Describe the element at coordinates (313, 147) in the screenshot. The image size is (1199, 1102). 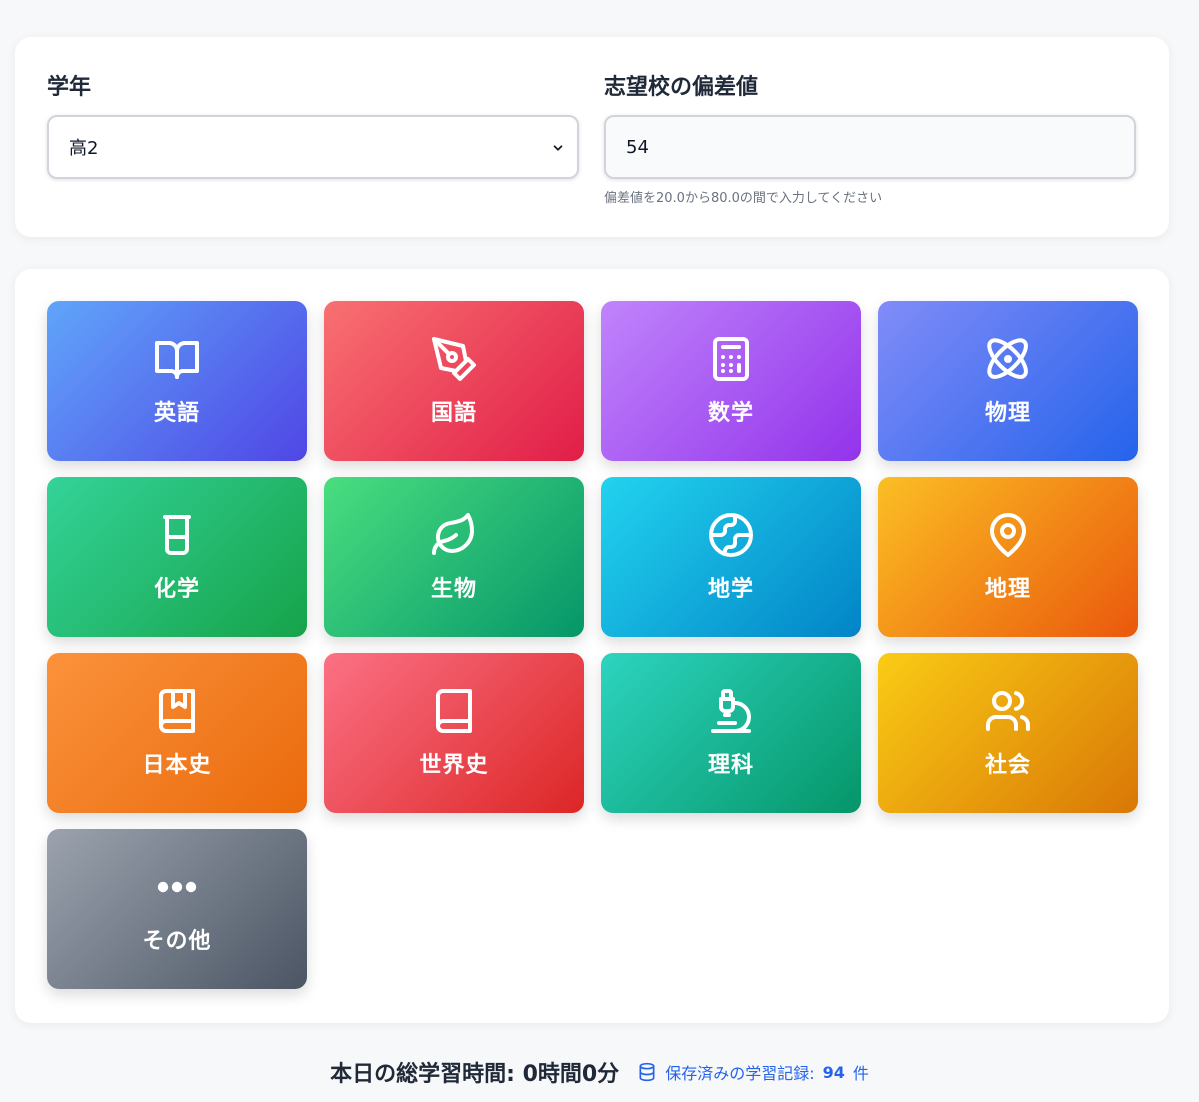
I see `grade-select: 高2` at that location.